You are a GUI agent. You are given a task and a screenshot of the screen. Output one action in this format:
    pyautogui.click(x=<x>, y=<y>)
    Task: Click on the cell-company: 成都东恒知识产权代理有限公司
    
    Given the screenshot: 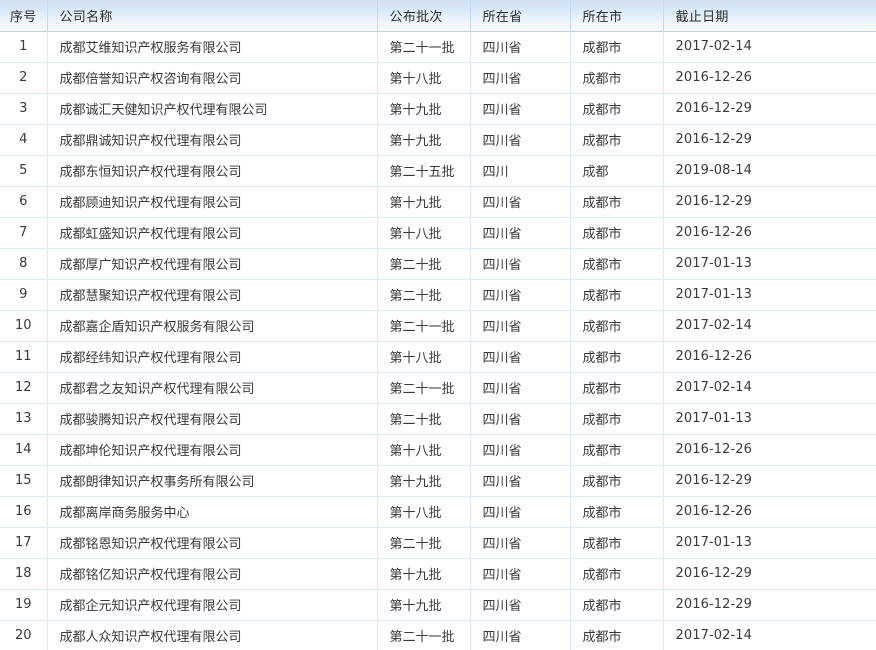 What is the action you would take?
    pyautogui.click(x=212, y=171)
    